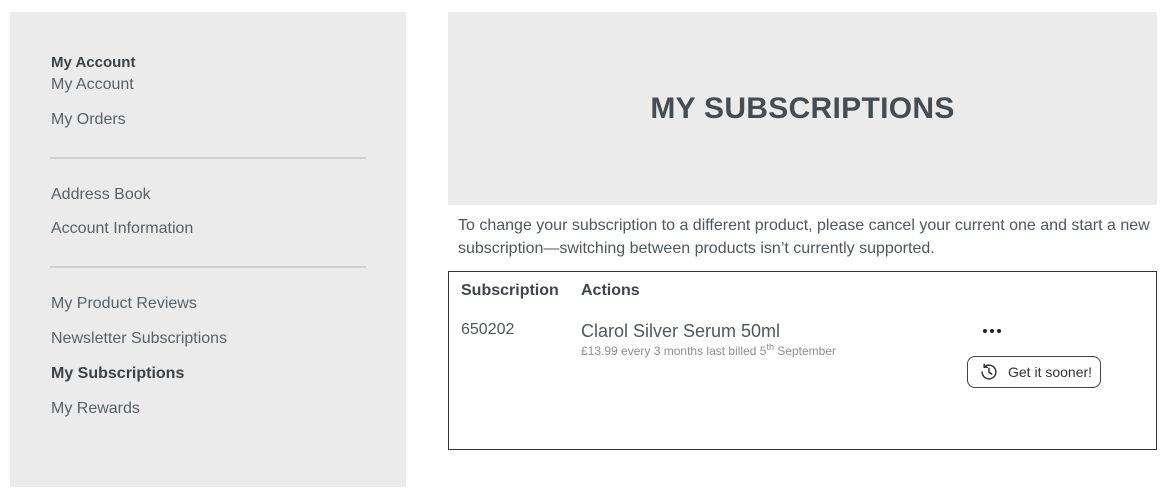 The width and height of the screenshot is (1172, 494). I want to click on sidebar-title: My Account, so click(93, 62).